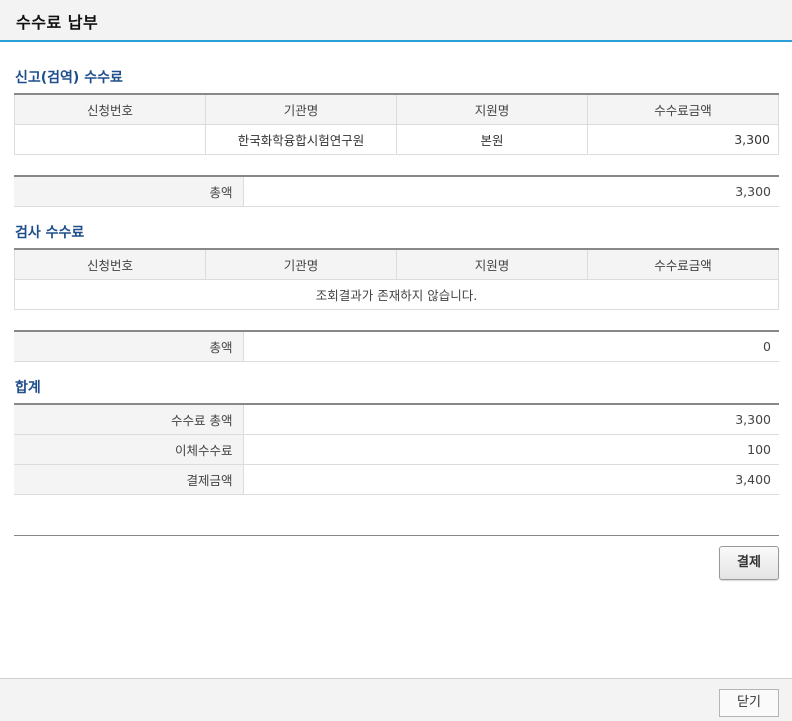  Describe the element at coordinates (492, 139) in the screenshot. I see `cell-branch: 본원` at that location.